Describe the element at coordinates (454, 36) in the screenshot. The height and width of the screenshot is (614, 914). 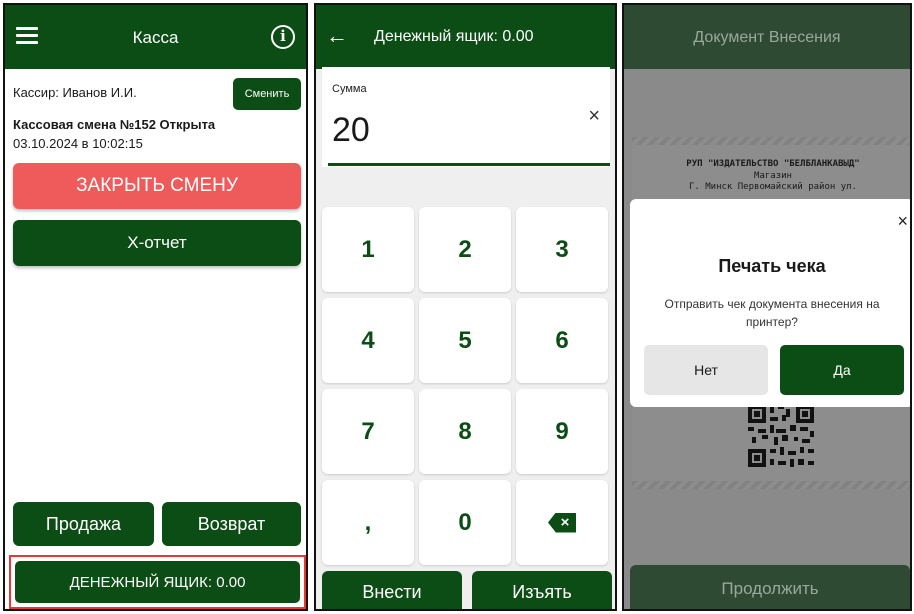
I see `screen-title: Денежный ящик: 0.00` at that location.